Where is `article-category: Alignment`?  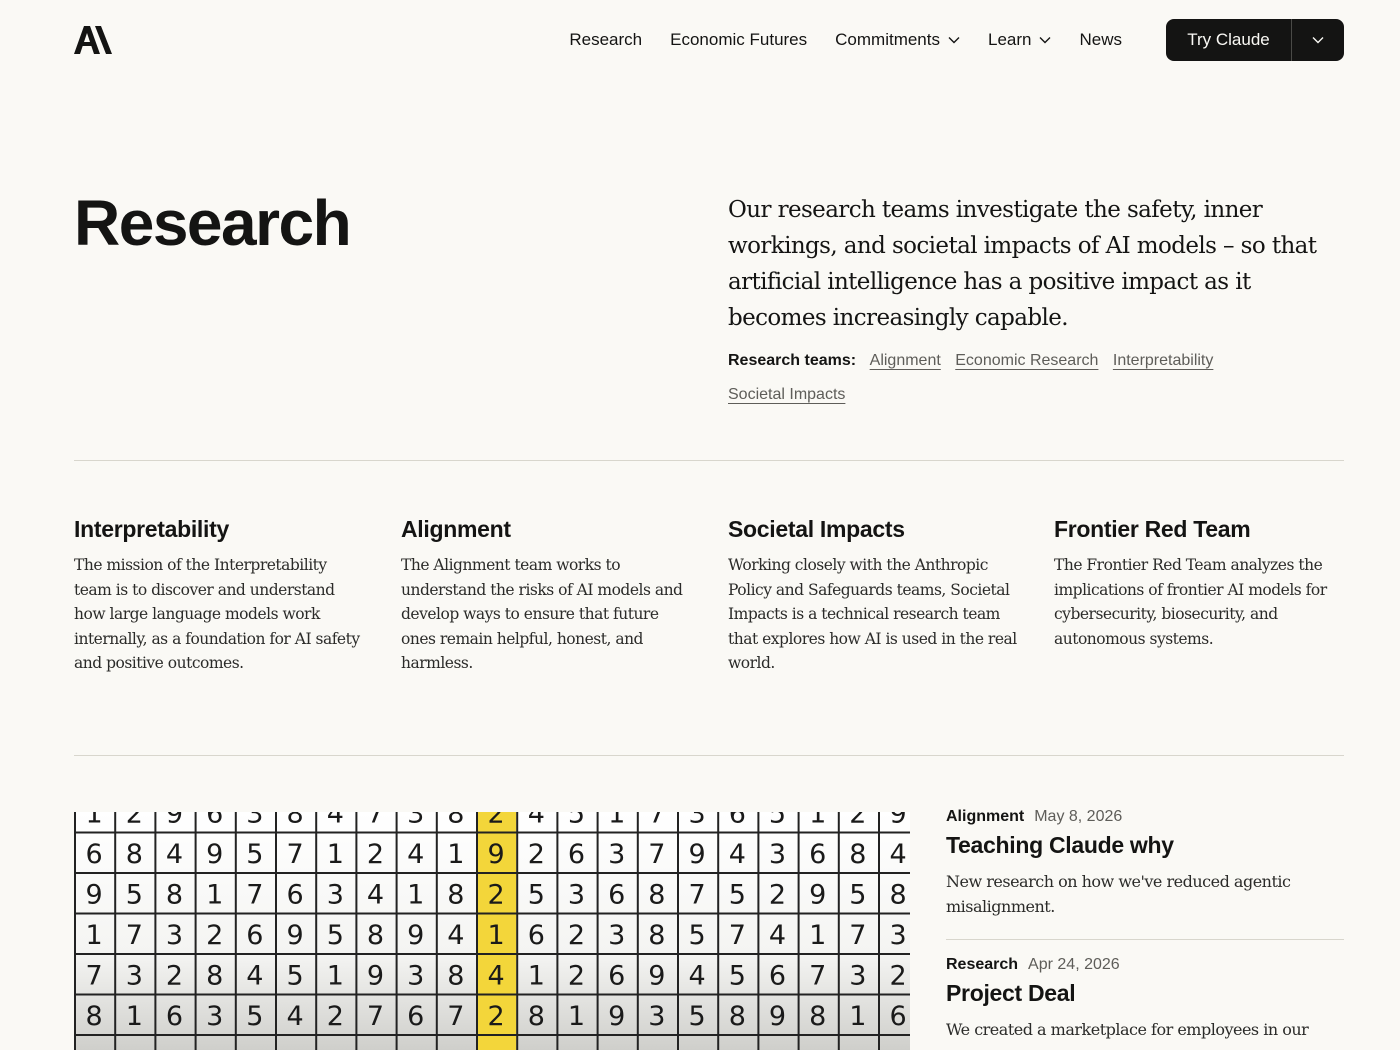
article-category: Alignment is located at coordinates (985, 816).